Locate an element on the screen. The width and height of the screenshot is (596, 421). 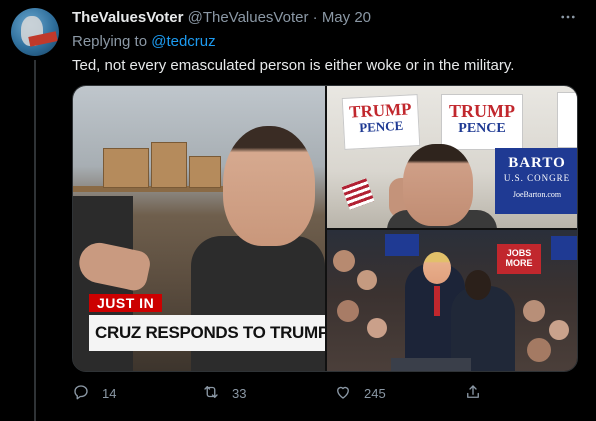
user-handle: @TheValuesVoter is located at coordinates (248, 17).